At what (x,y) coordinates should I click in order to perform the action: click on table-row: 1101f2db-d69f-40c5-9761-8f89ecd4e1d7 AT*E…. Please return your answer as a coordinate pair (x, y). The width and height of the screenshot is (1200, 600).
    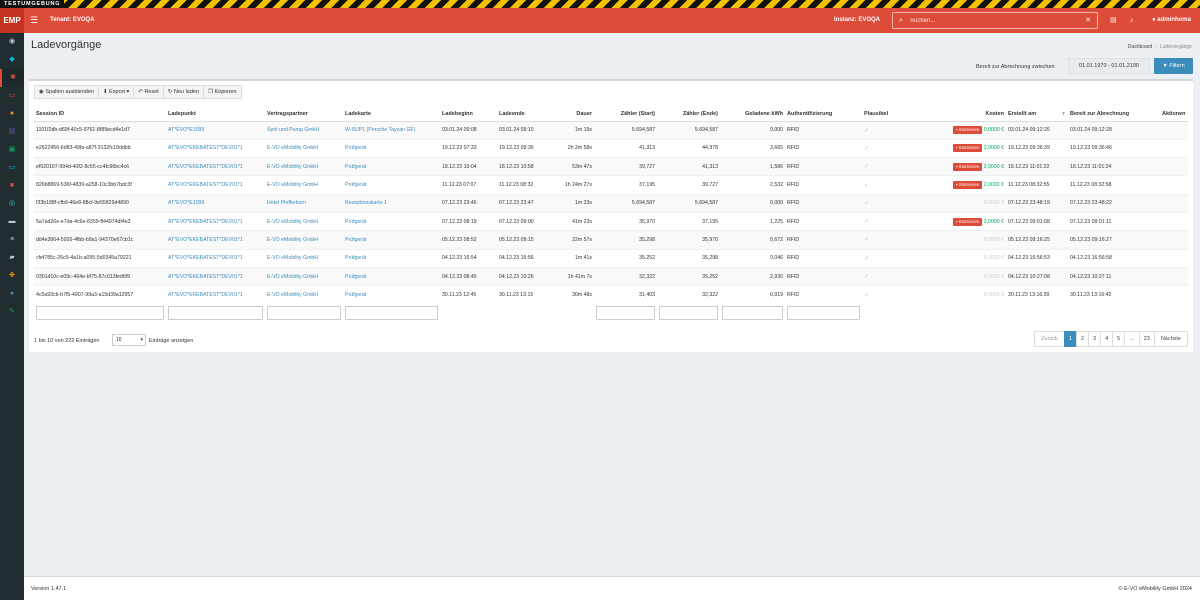
    Looking at the image, I should click on (611, 130).